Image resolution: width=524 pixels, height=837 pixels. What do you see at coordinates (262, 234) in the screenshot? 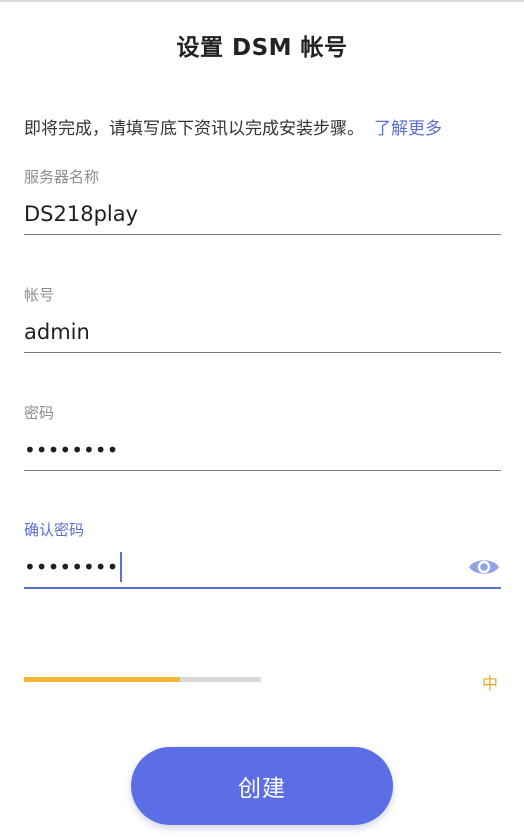
I see `server-name-underline` at bounding box center [262, 234].